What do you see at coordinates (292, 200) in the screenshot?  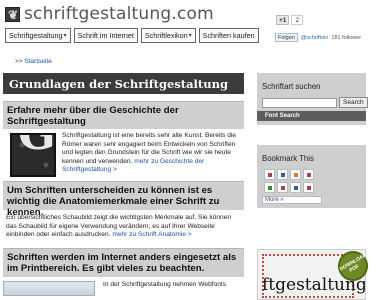 I see `bookmark-more-link: More »` at bounding box center [292, 200].